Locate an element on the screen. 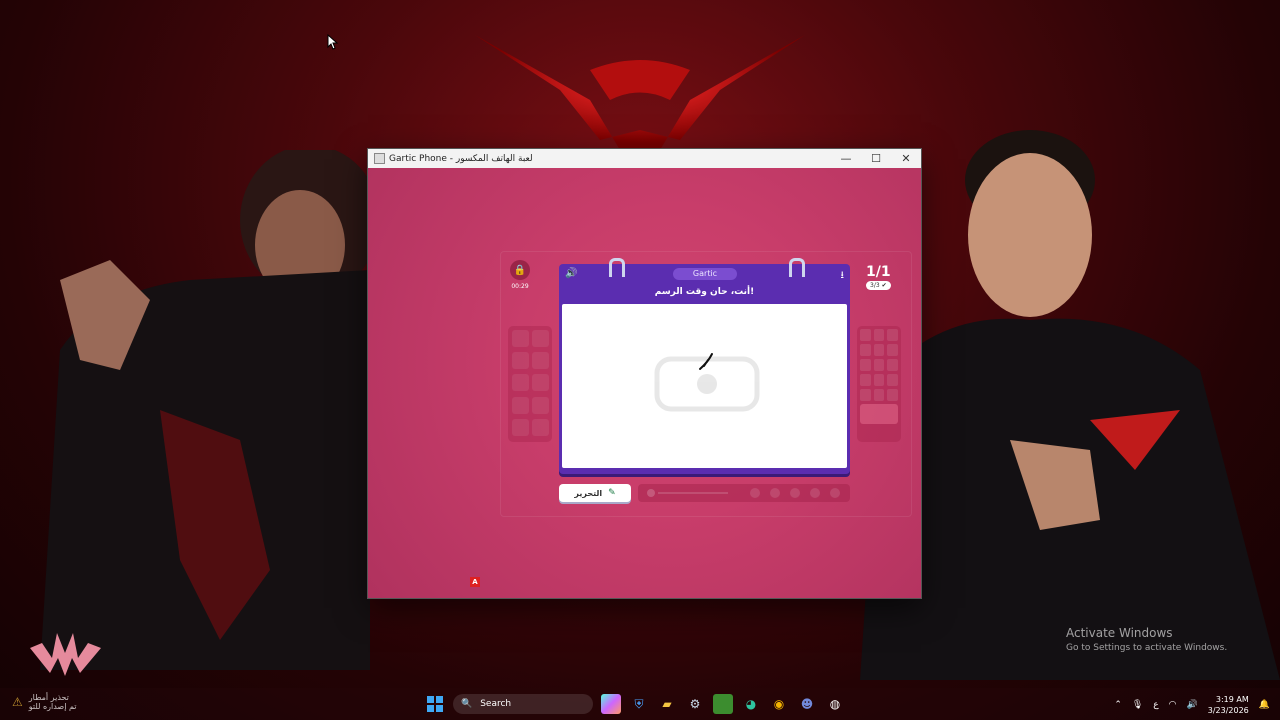 This screenshot has width=1280, height=720. undo-tool is located at coordinates (520, 427).